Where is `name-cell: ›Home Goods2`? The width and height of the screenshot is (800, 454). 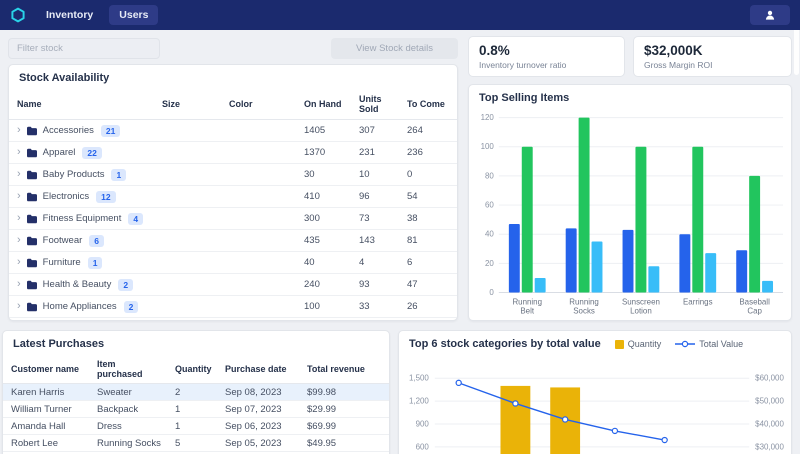 name-cell: ›Home Goods2 is located at coordinates (82, 318).